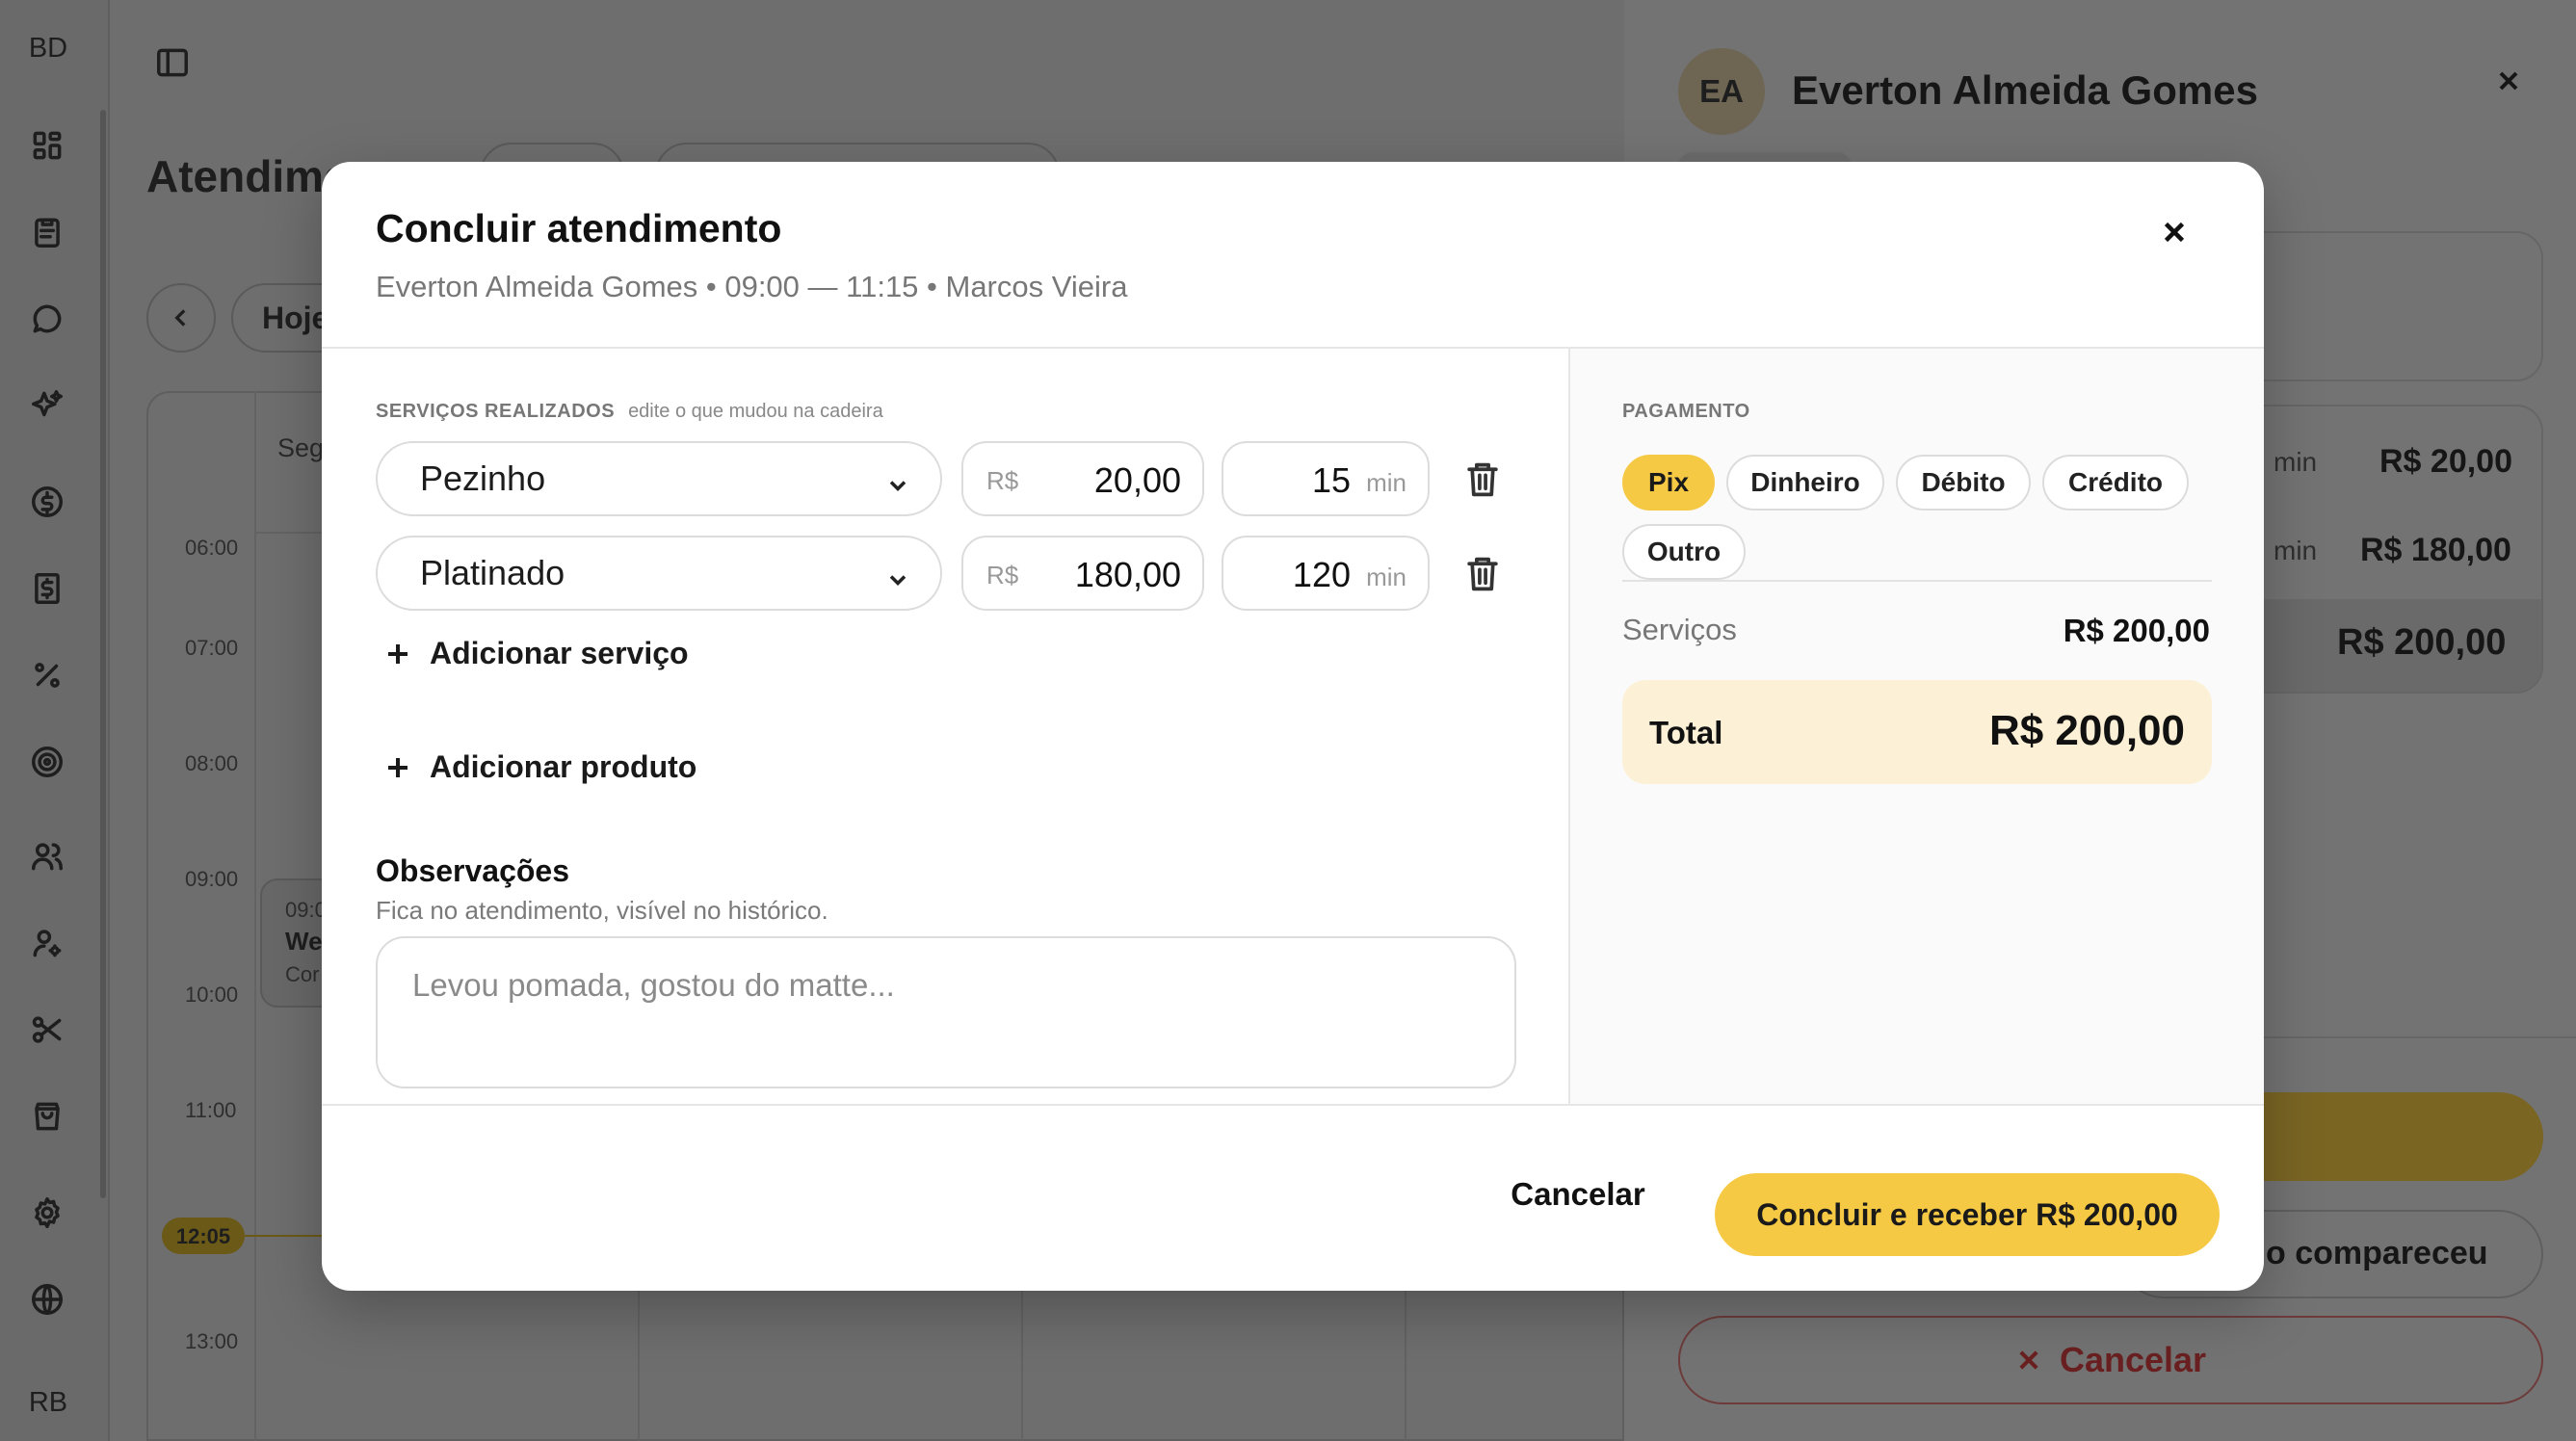 This screenshot has width=2576, height=1441. I want to click on modal-close-icon, so click(2174, 232).